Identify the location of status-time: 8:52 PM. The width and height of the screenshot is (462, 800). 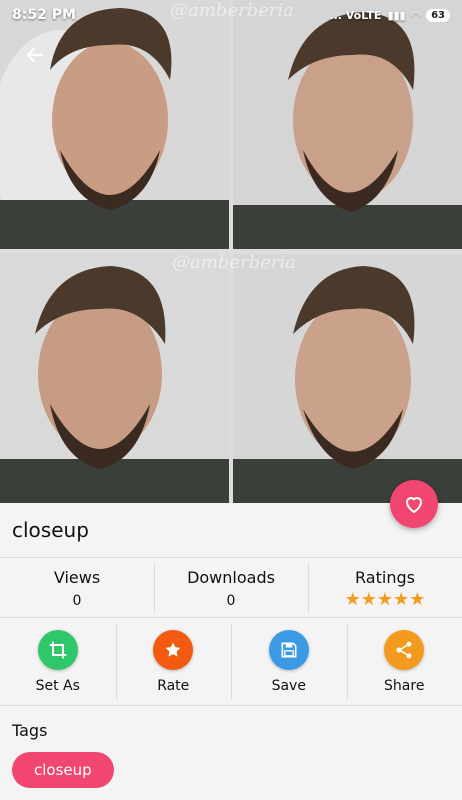
(44, 15).